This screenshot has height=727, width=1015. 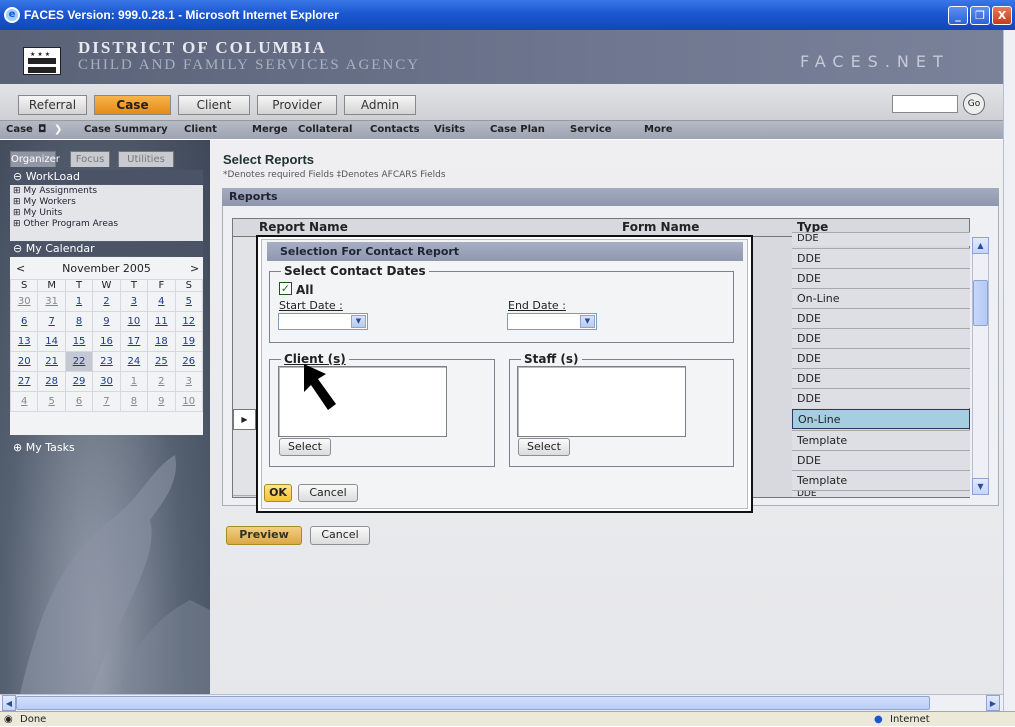 What do you see at coordinates (106, 341) in the screenshot?
I see `calendar-day: 16` at bounding box center [106, 341].